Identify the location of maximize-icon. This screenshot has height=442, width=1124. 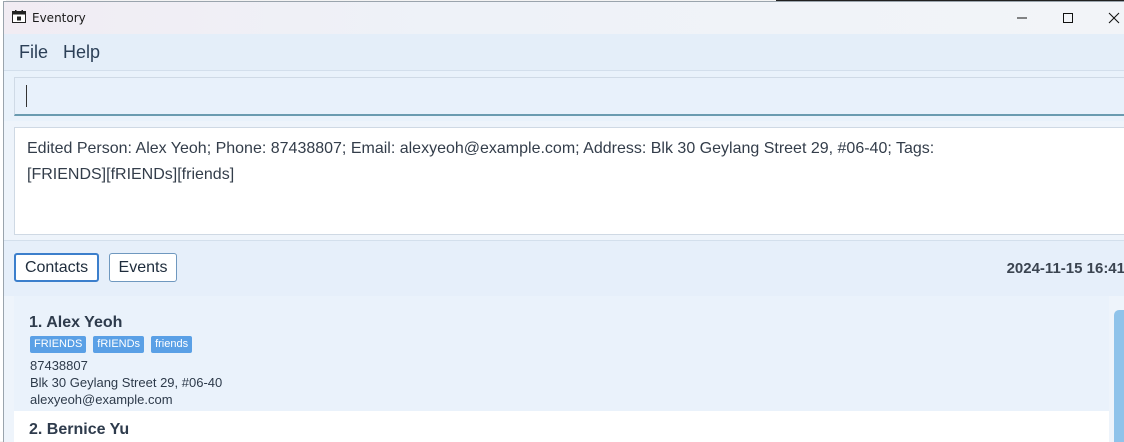
(1068, 18).